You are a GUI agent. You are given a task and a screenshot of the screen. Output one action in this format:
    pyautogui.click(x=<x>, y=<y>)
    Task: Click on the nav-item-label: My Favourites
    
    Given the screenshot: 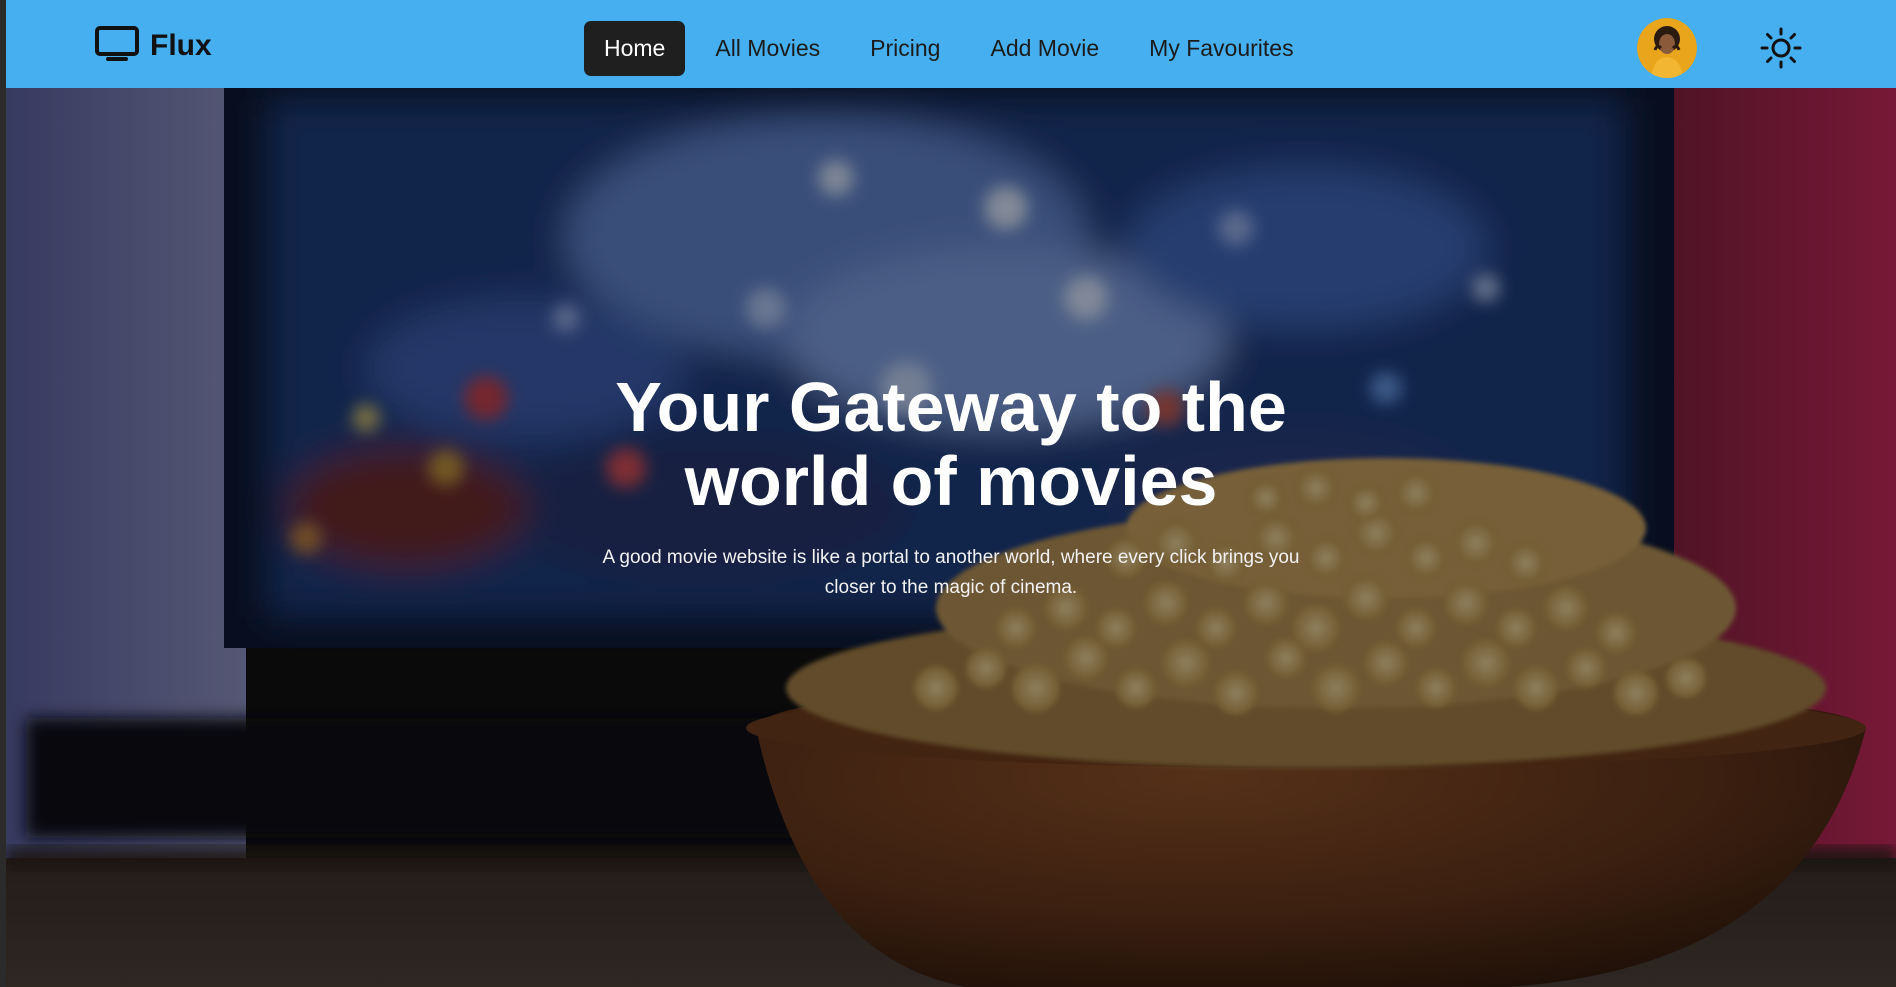 What is the action you would take?
    pyautogui.click(x=1221, y=48)
    